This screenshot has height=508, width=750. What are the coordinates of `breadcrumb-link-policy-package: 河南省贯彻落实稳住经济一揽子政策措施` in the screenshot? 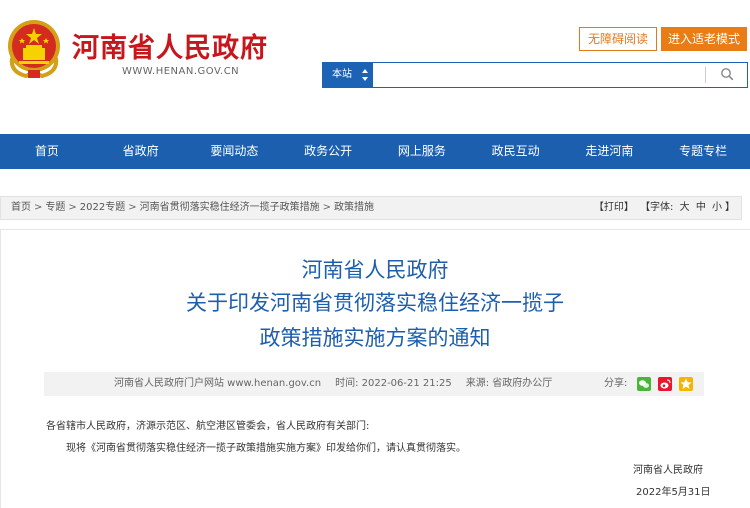 It's located at (230, 207).